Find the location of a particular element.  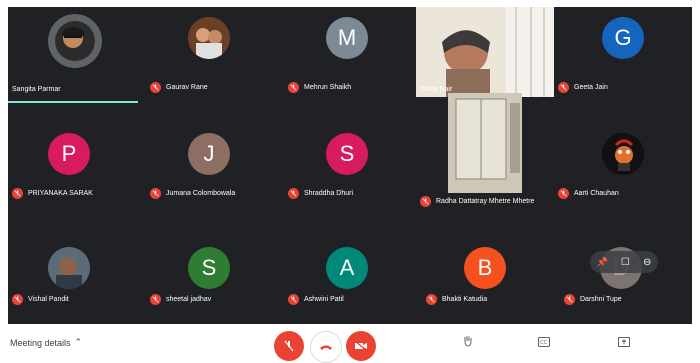

participant-name-row: Indira Nair is located at coordinates (436, 89).